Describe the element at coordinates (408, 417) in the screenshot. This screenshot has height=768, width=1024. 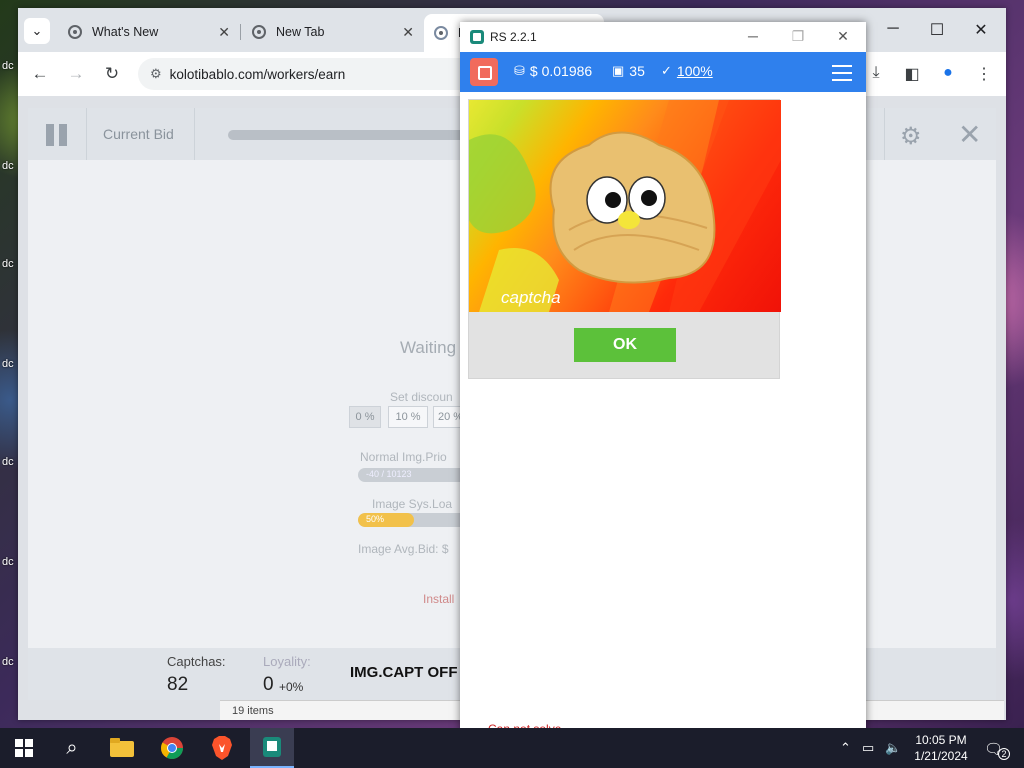
I see `discount-option-10: 10 %` at that location.